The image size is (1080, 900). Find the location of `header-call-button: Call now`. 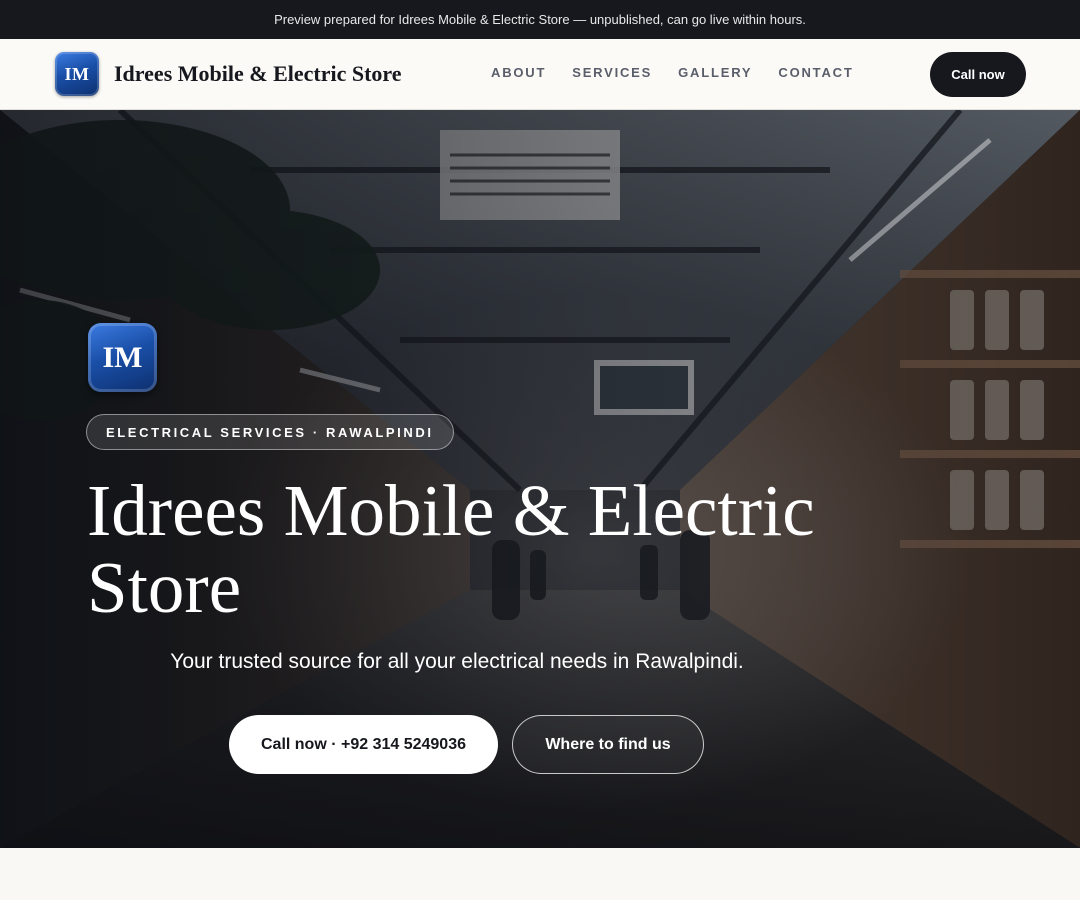

header-call-button: Call now is located at coordinates (978, 74).